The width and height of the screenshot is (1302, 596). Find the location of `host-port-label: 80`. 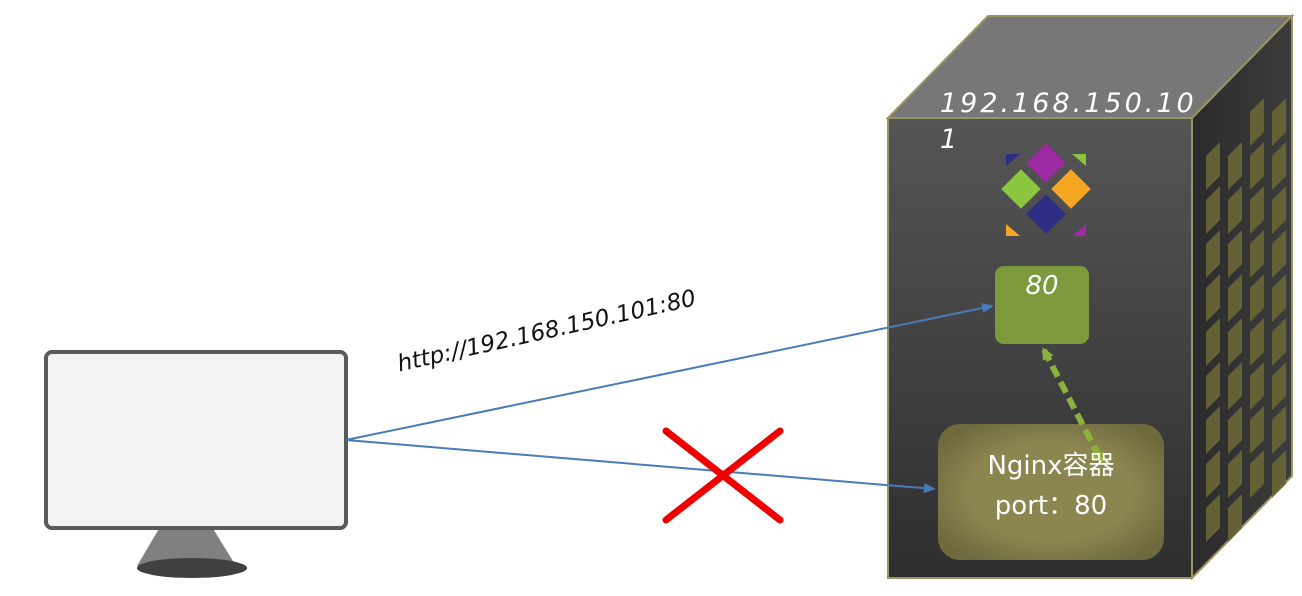

host-port-label: 80 is located at coordinates (1042, 286).